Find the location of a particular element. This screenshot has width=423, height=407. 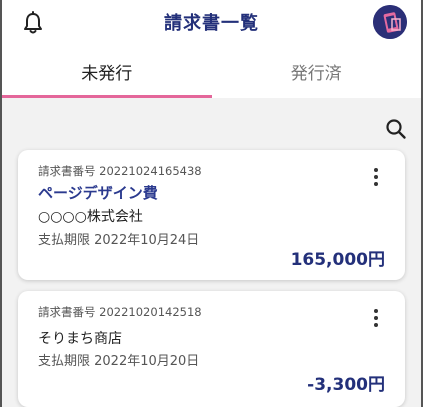

avatar is located at coordinates (390, 22).